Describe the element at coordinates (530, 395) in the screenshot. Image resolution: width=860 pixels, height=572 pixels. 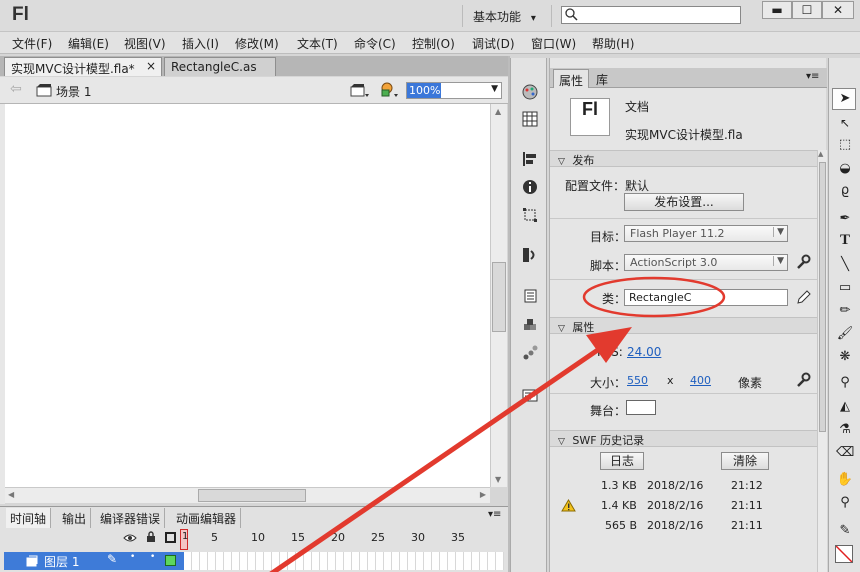
I see `history-icon` at that location.